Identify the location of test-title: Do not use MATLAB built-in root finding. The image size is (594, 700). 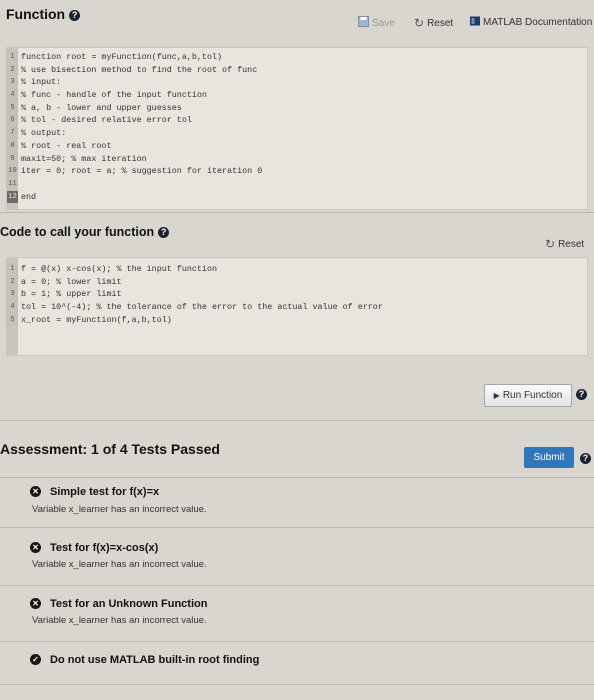
(155, 660).